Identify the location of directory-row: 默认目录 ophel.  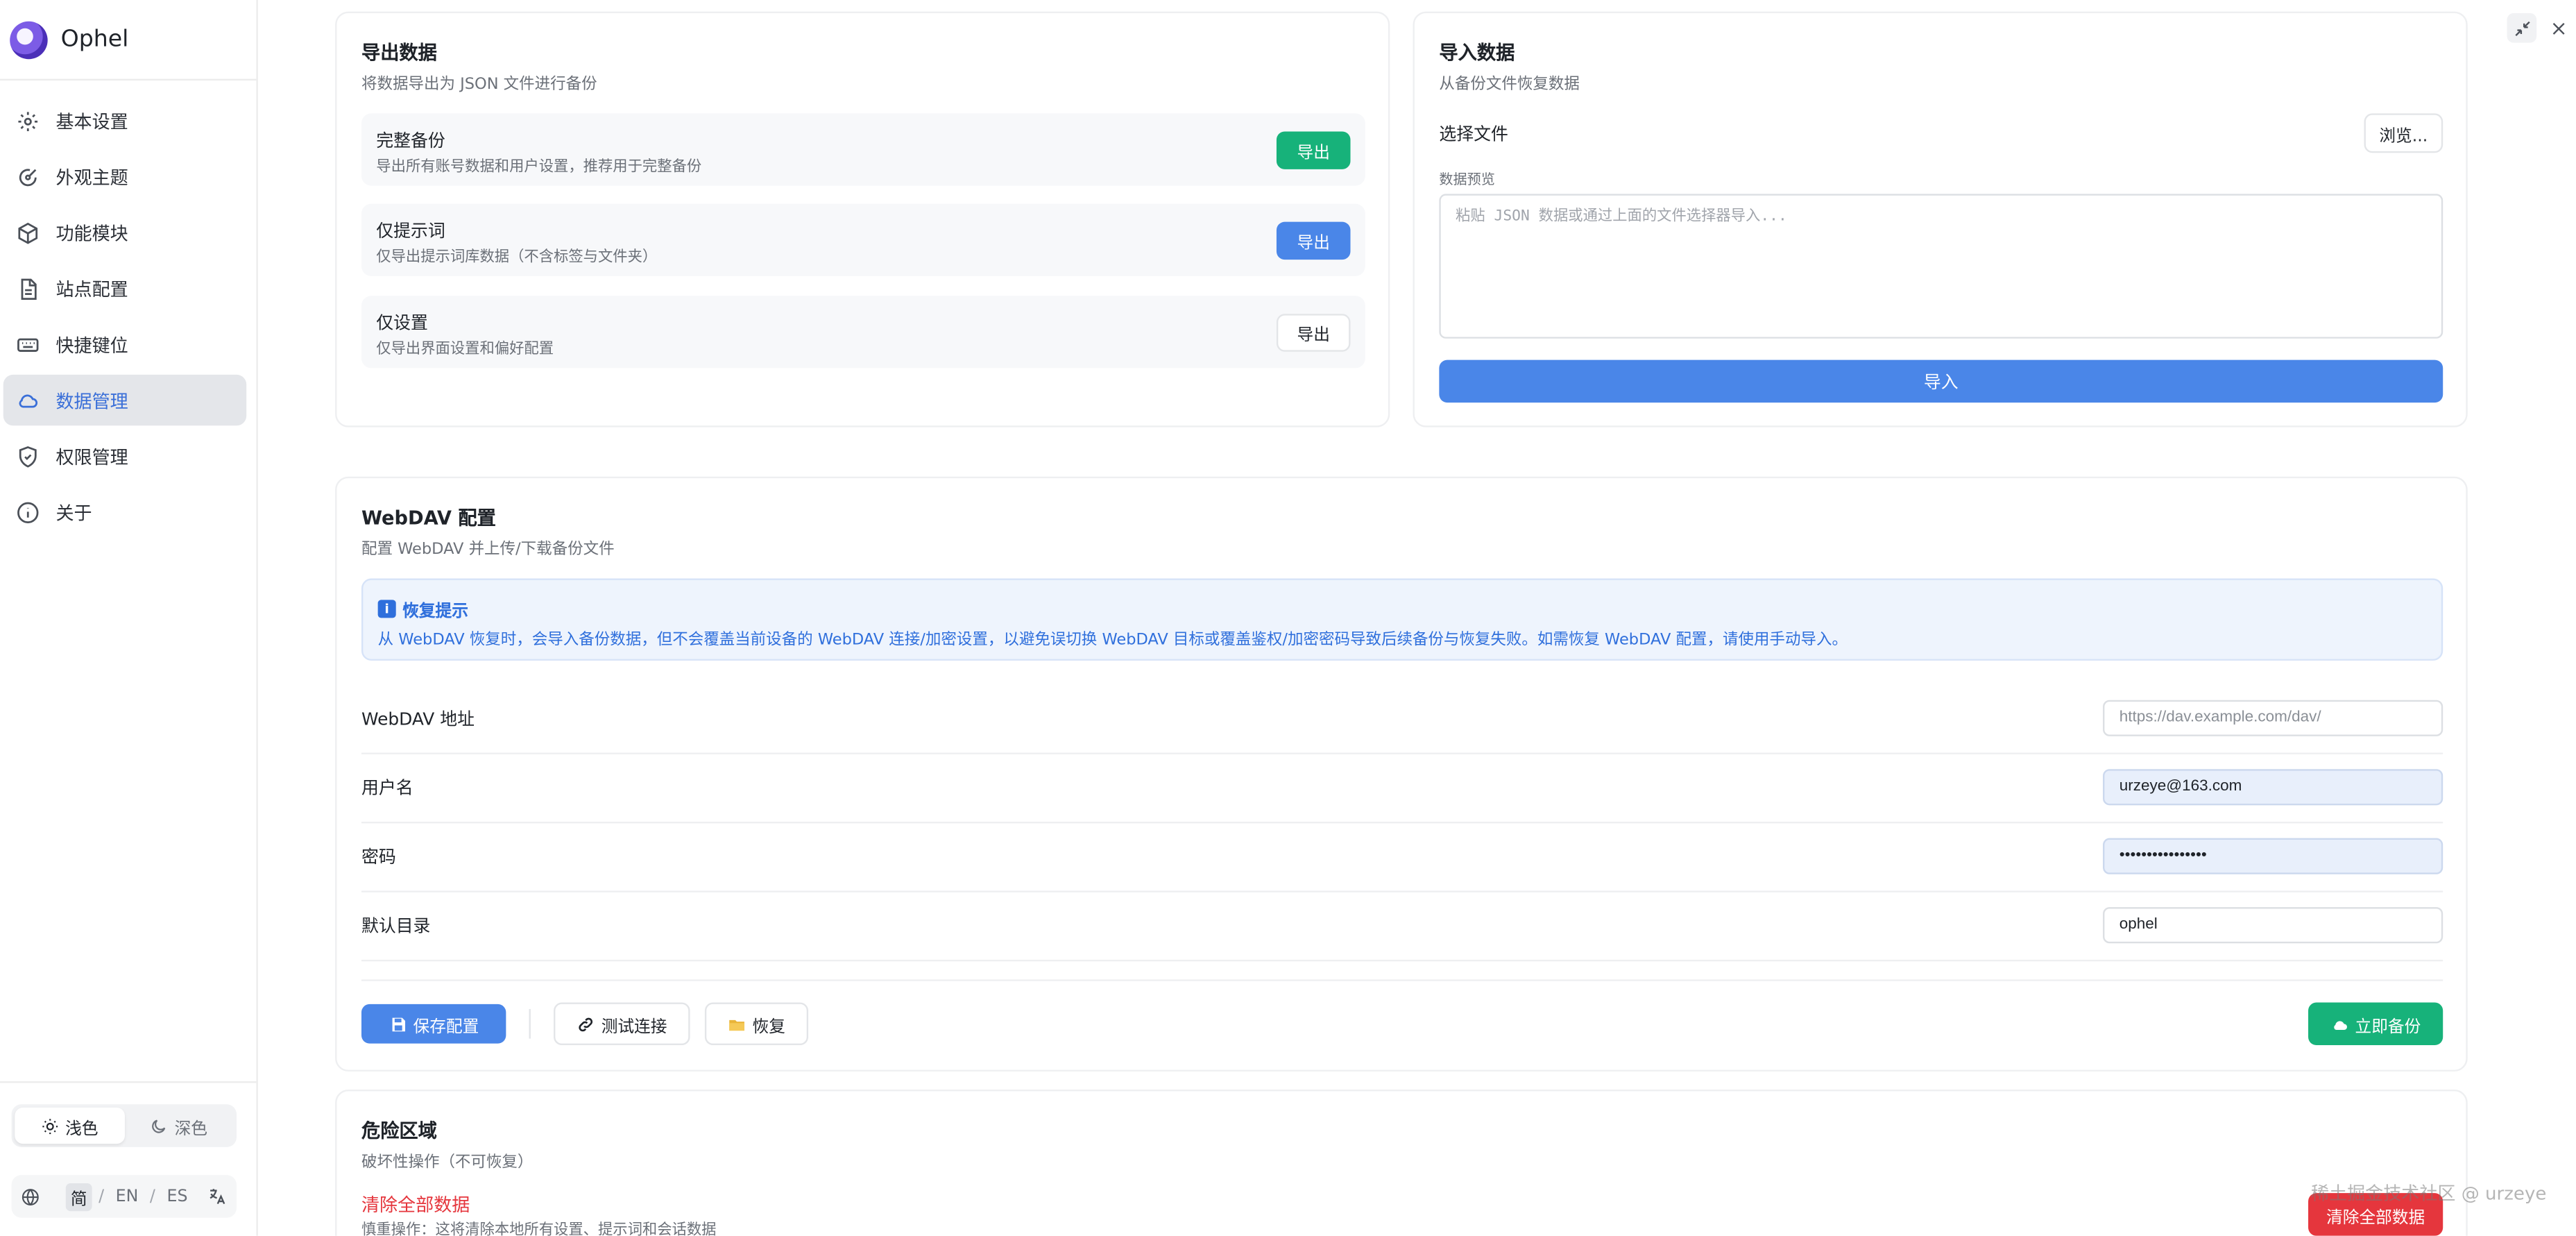
(1402, 926).